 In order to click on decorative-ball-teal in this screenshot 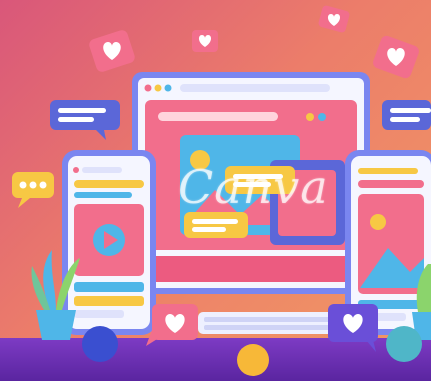, I will do `click(404, 344)`.